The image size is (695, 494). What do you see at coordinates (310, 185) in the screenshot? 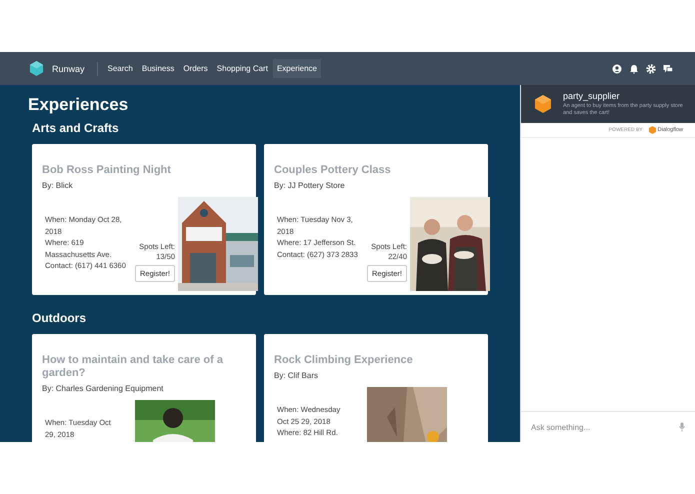
I see `card-organizer: By: JJ Pottery Store` at bounding box center [310, 185].